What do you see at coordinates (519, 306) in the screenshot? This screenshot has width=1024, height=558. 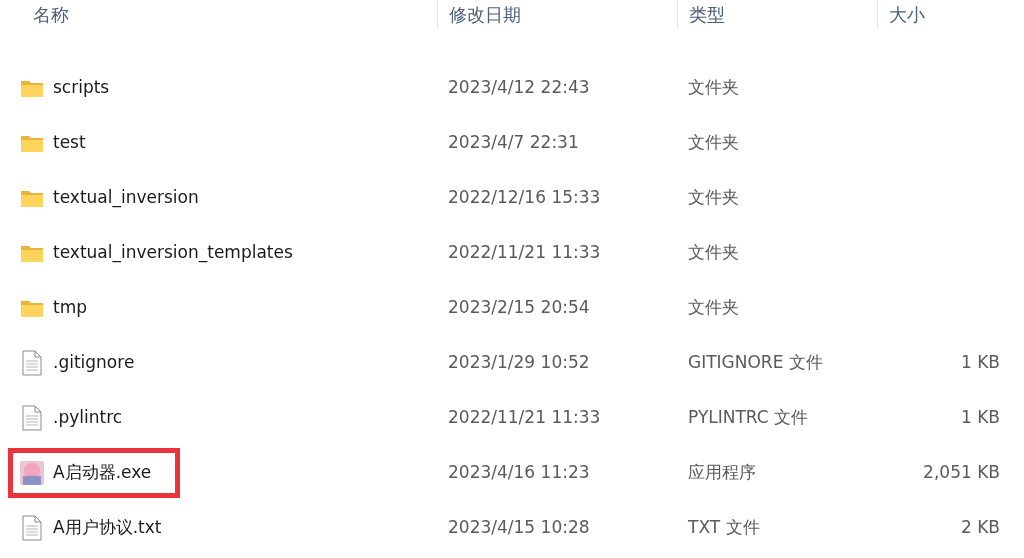 I see `modified-date: 2023/2/15 20:54` at bounding box center [519, 306].